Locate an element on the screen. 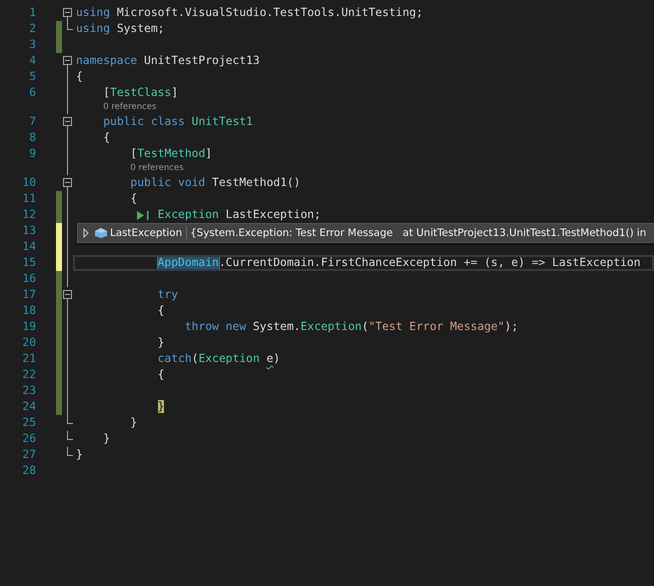 The image size is (654, 586). run-to-click-icon is located at coordinates (144, 215).